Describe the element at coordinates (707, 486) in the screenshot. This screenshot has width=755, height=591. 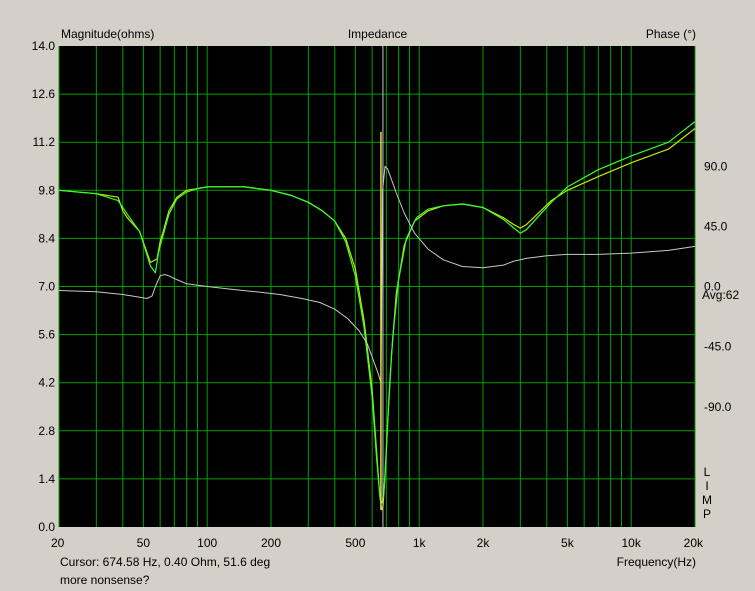
I see `limp-letter: I` at that location.